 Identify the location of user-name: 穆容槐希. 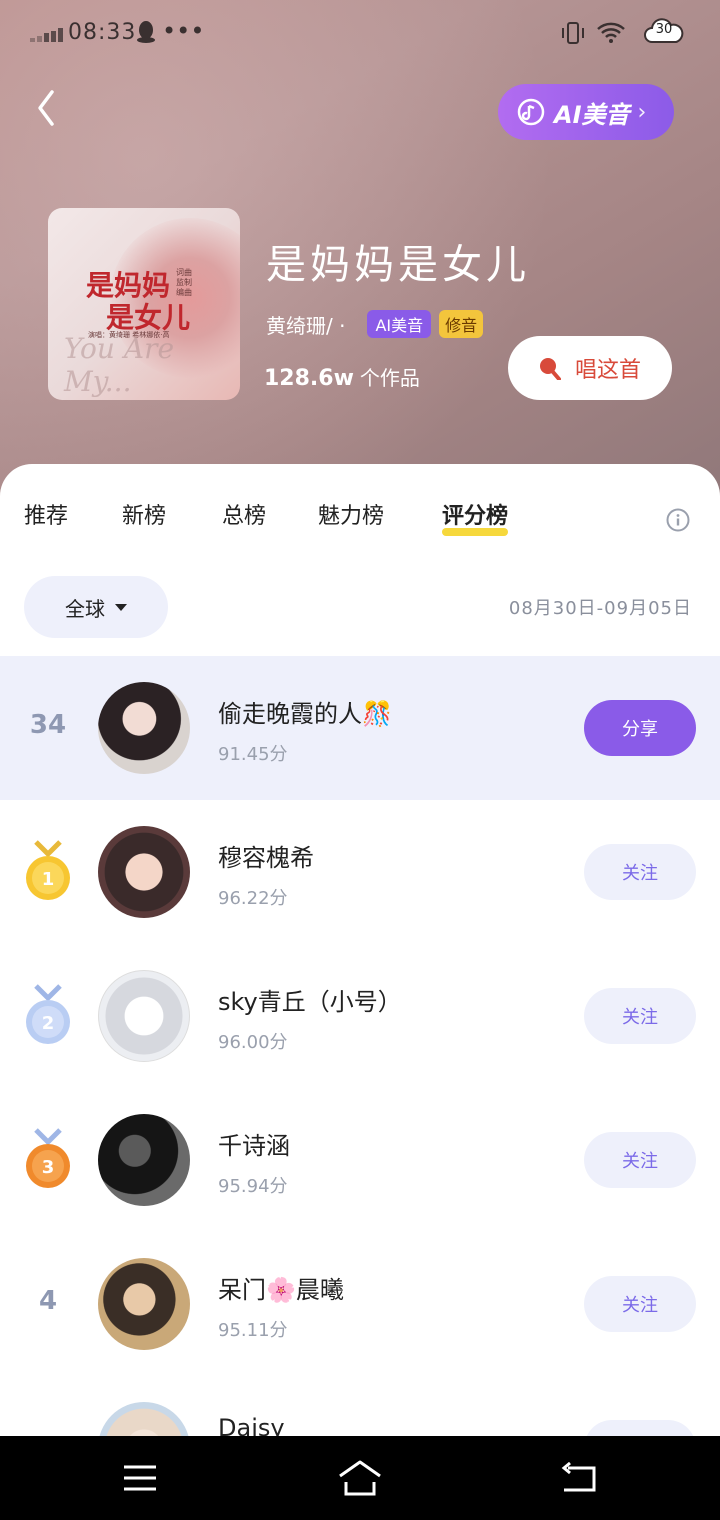
(266, 855).